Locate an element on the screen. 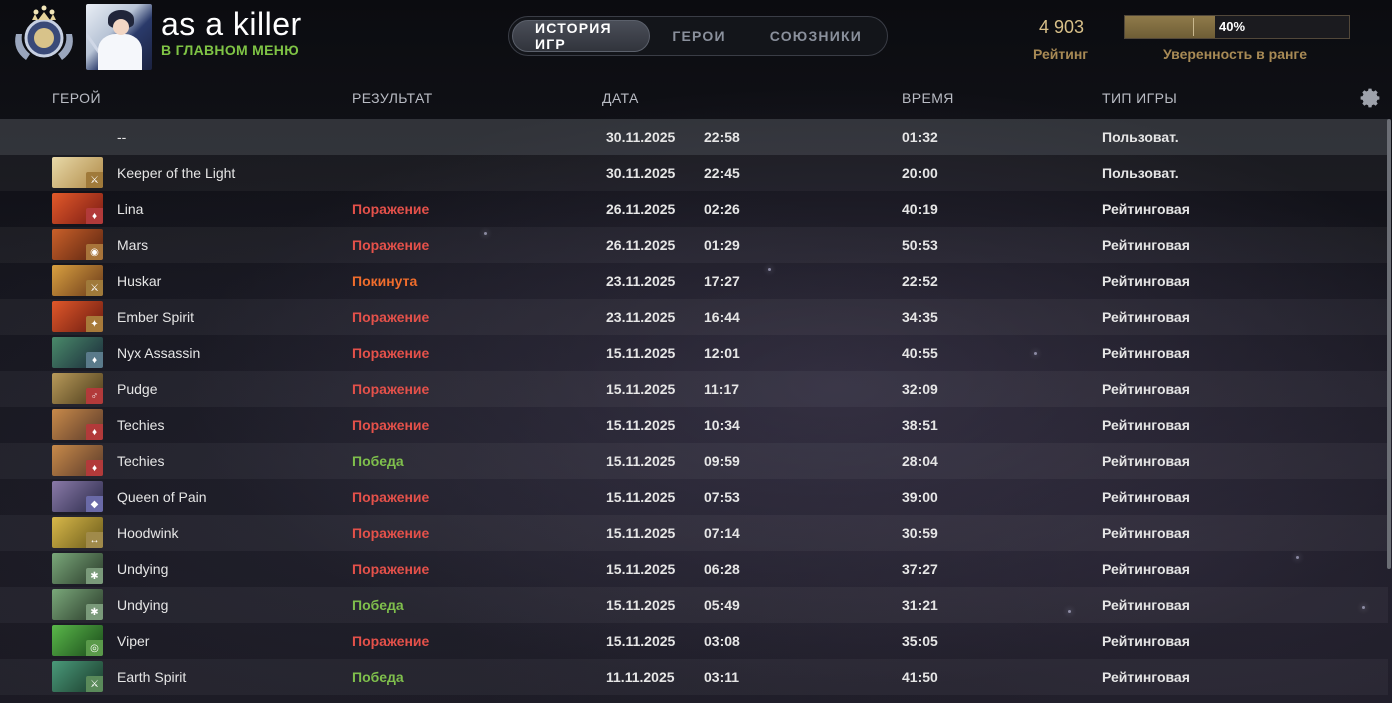 The image size is (1392, 703). match-duration: 37:27 is located at coordinates (920, 569).